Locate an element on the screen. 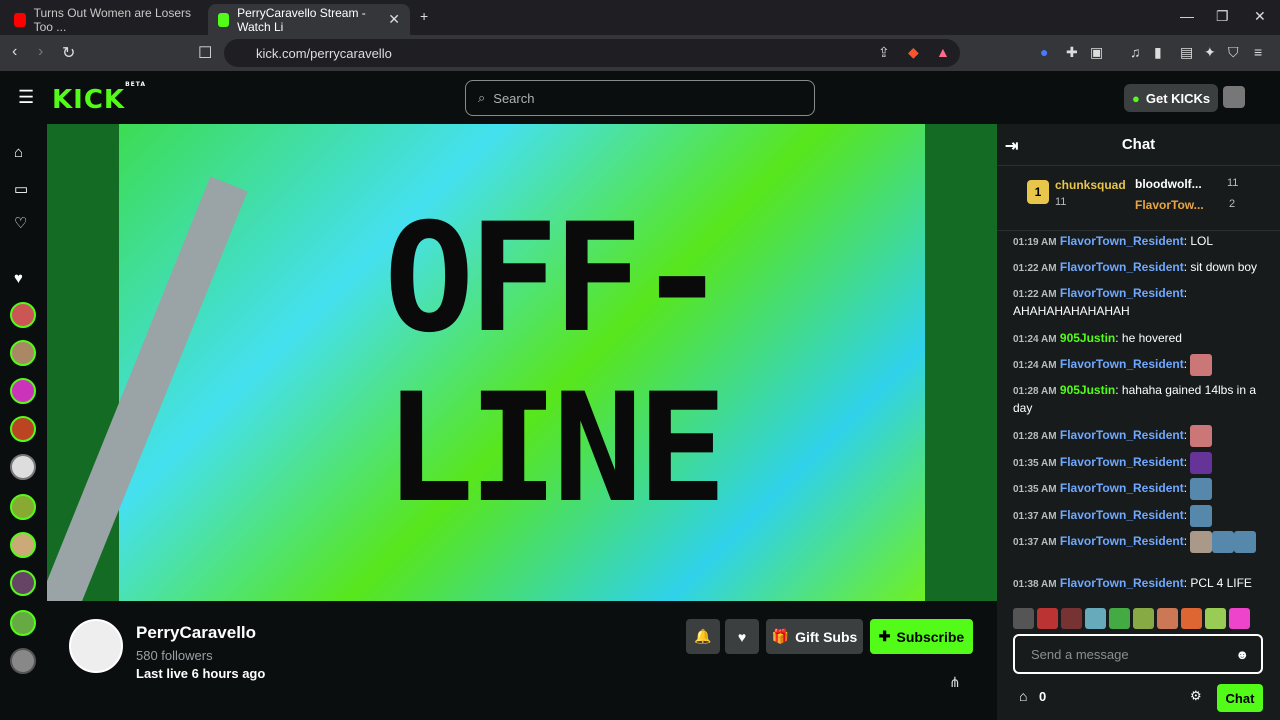 Image resolution: width=1280 pixels, height=720 pixels. search-input: ⌕ Search is located at coordinates (640, 98).